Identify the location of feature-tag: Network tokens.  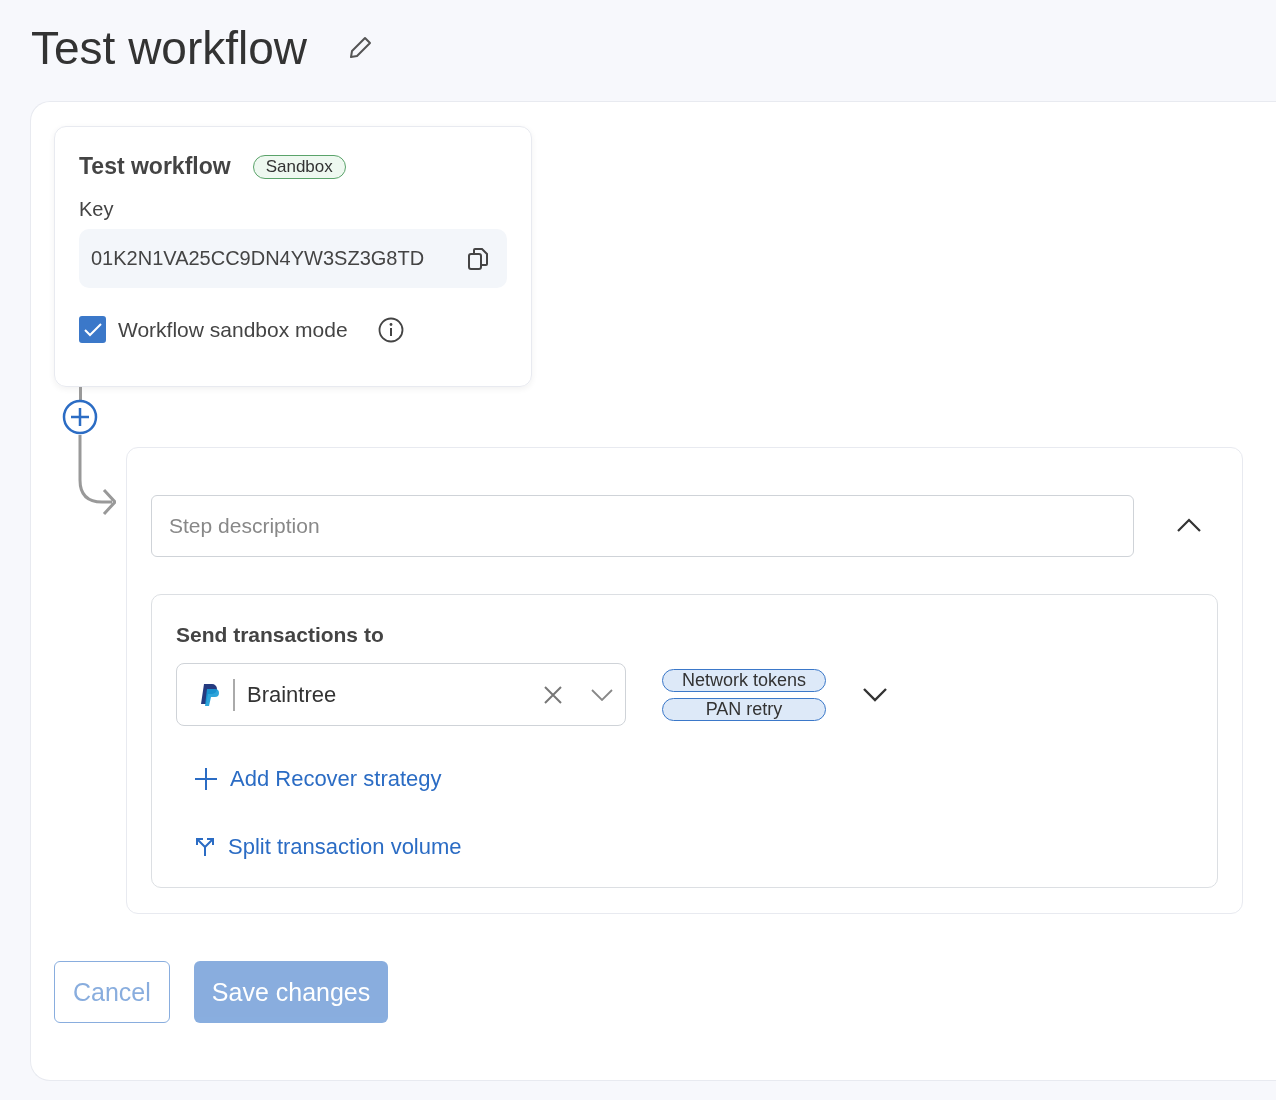
(744, 680).